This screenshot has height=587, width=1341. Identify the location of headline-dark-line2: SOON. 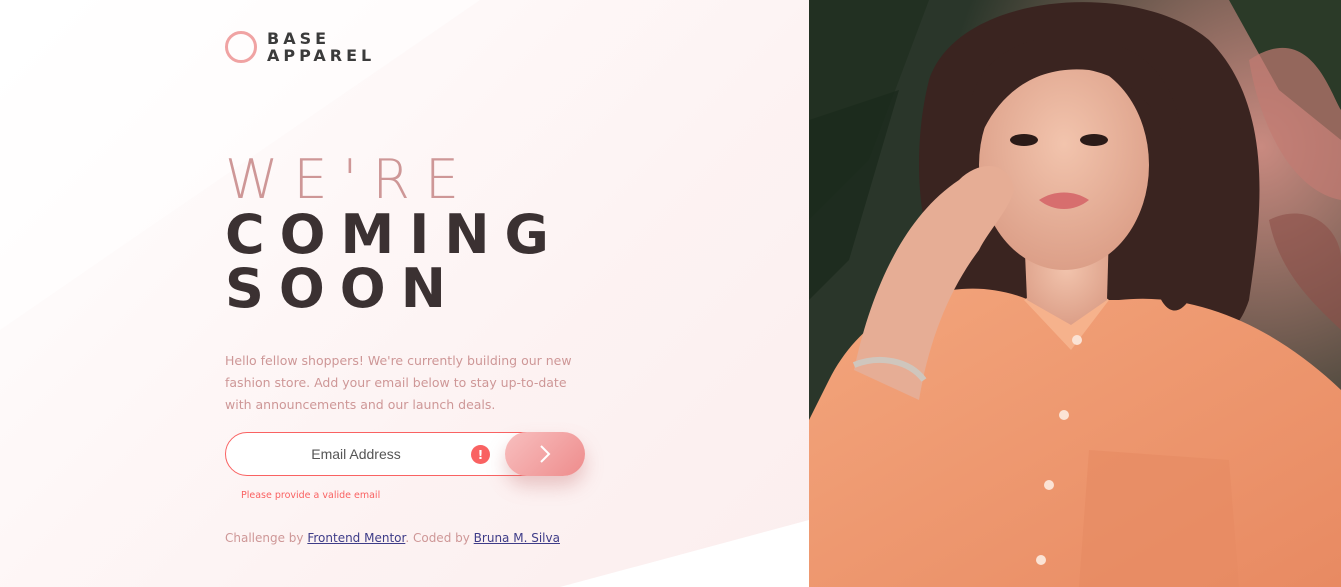
(343, 288).